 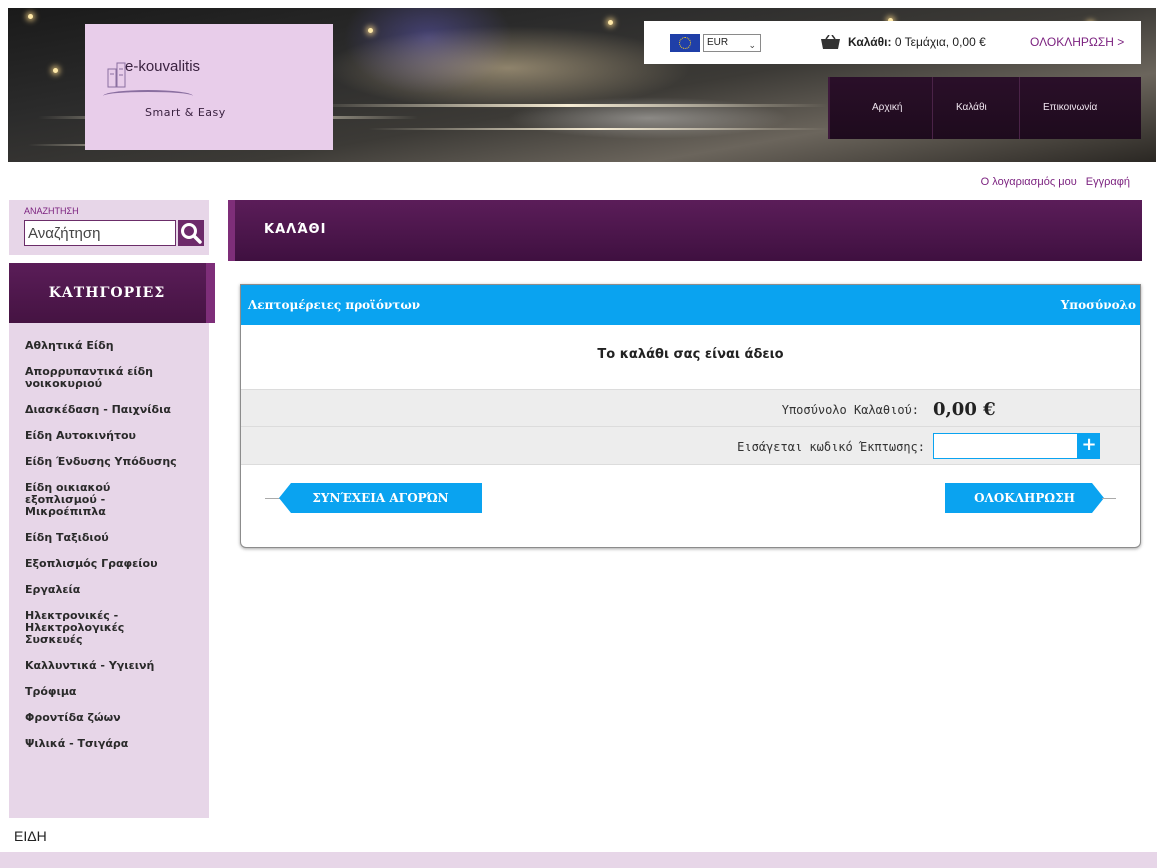 What do you see at coordinates (685, 43) in the screenshot?
I see `eu-flag-icon` at bounding box center [685, 43].